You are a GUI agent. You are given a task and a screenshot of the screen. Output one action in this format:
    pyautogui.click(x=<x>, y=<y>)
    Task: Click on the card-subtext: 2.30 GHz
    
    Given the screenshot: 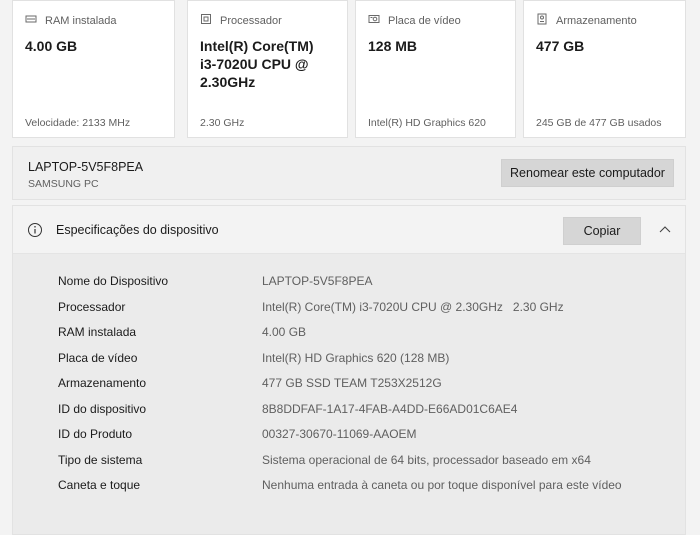 What is the action you would take?
    pyautogui.click(x=222, y=123)
    